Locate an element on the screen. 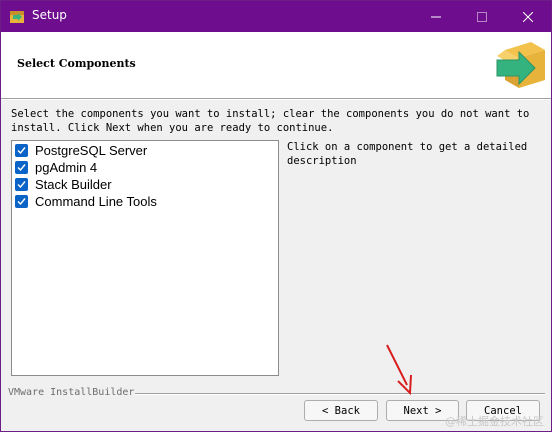 Image resolution: width=552 pixels, height=432 pixels. app-icon is located at coordinates (17, 17).